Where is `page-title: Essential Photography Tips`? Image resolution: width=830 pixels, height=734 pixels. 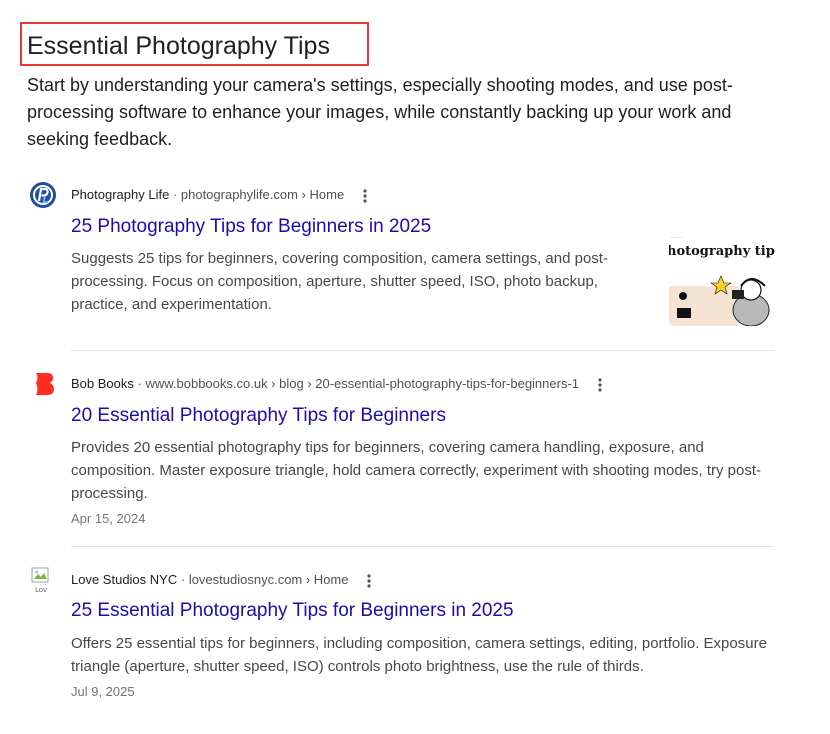 page-title: Essential Photography Tips is located at coordinates (178, 46).